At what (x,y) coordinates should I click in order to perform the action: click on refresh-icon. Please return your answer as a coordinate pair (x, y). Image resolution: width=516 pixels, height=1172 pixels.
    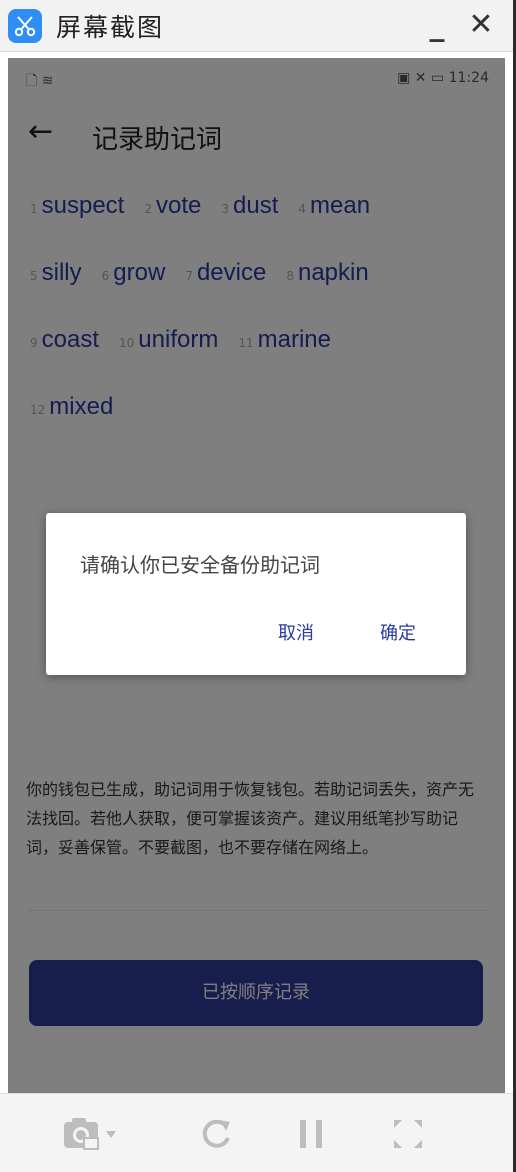
    Looking at the image, I should click on (216, 1134).